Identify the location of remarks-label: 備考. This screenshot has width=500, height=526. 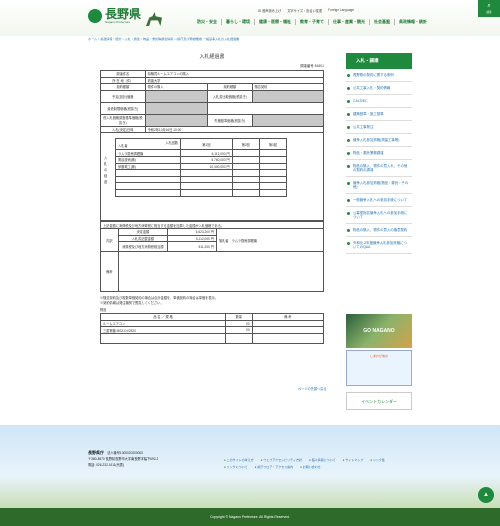
(109, 272).